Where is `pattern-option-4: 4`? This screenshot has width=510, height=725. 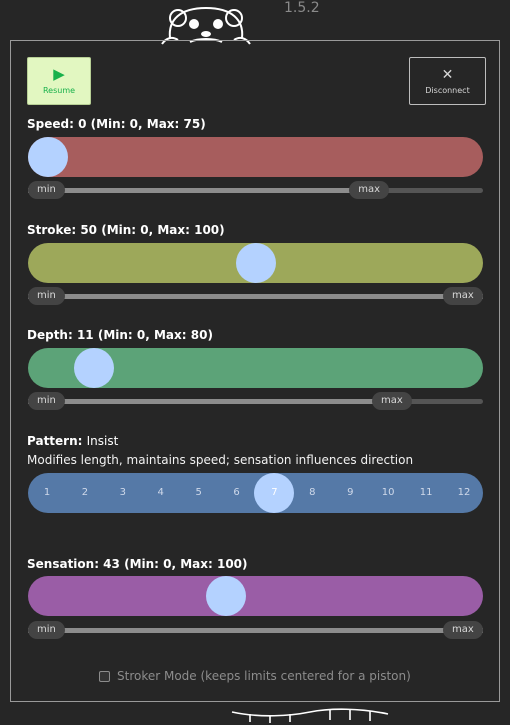 pattern-option-4: 4 is located at coordinates (161, 493).